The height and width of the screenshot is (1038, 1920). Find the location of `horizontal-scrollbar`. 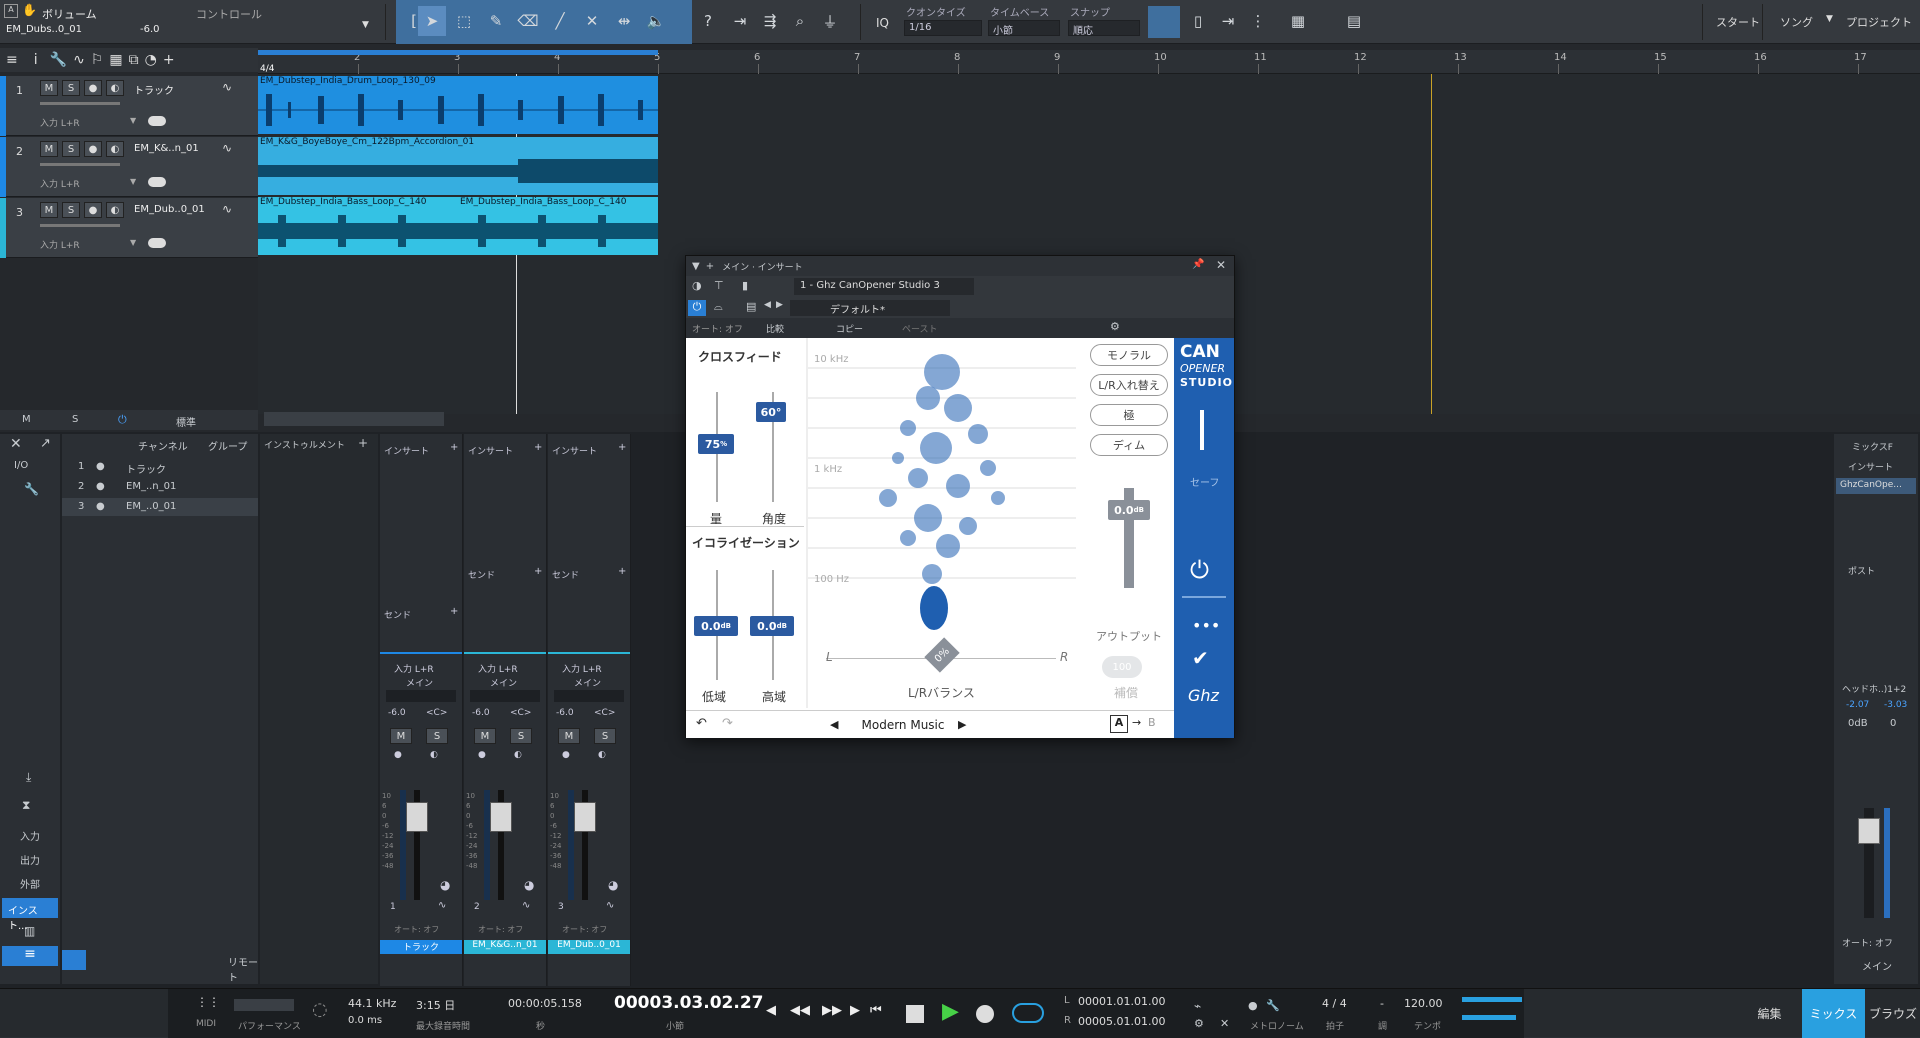

horizontal-scrollbar is located at coordinates (354, 419).